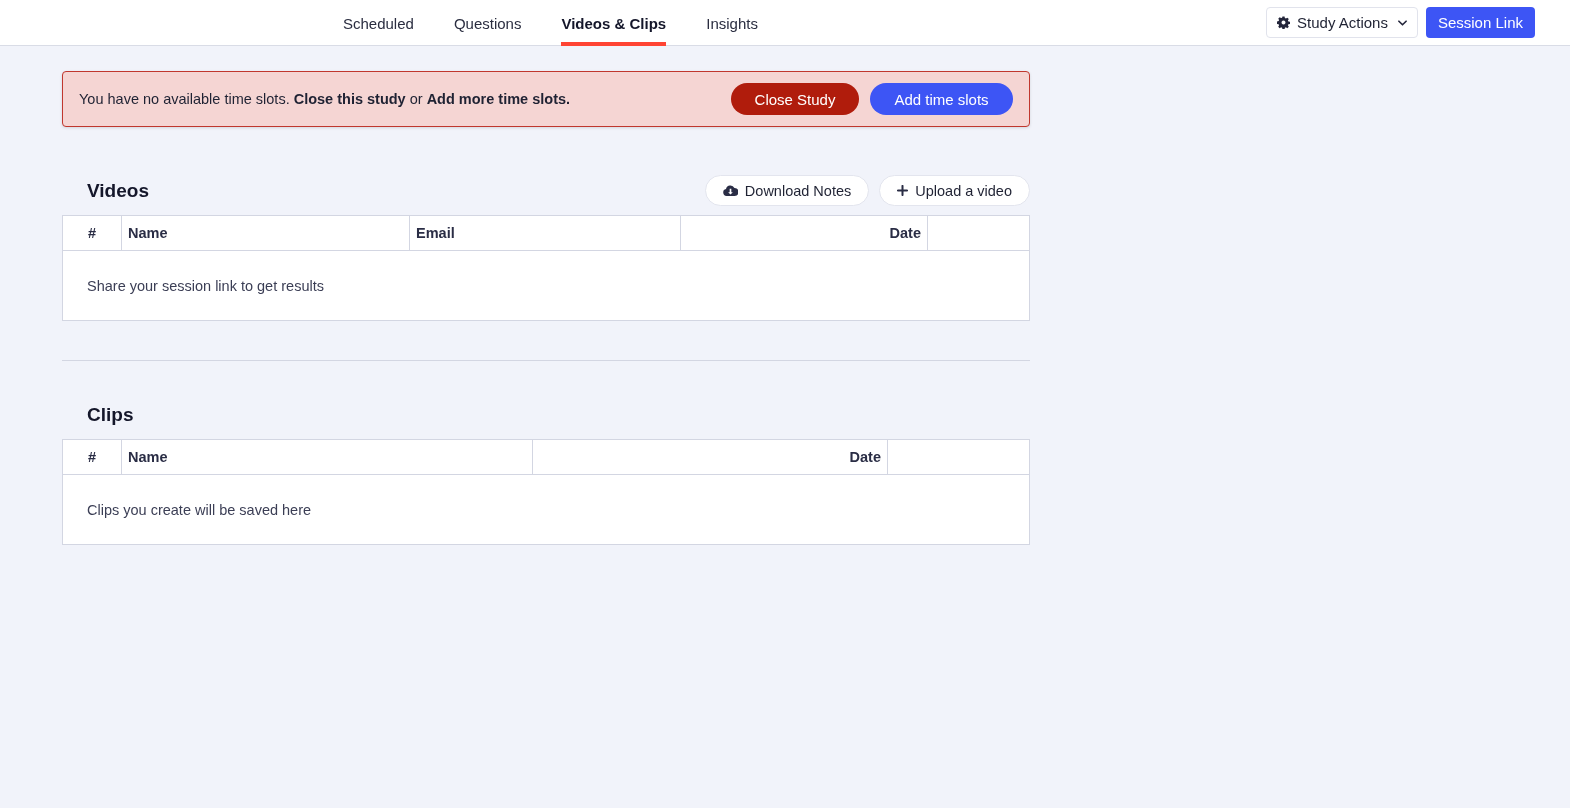 The image size is (1570, 808). Describe the element at coordinates (1342, 22) in the screenshot. I see `study-actions-button: Study Actions` at that location.